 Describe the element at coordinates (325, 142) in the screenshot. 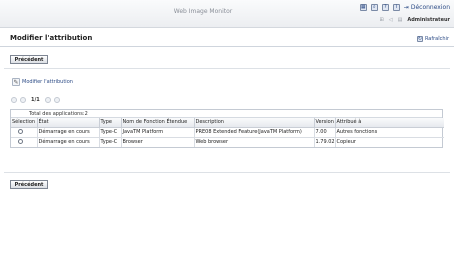

I see `version-cell: 1.79.02` at that location.